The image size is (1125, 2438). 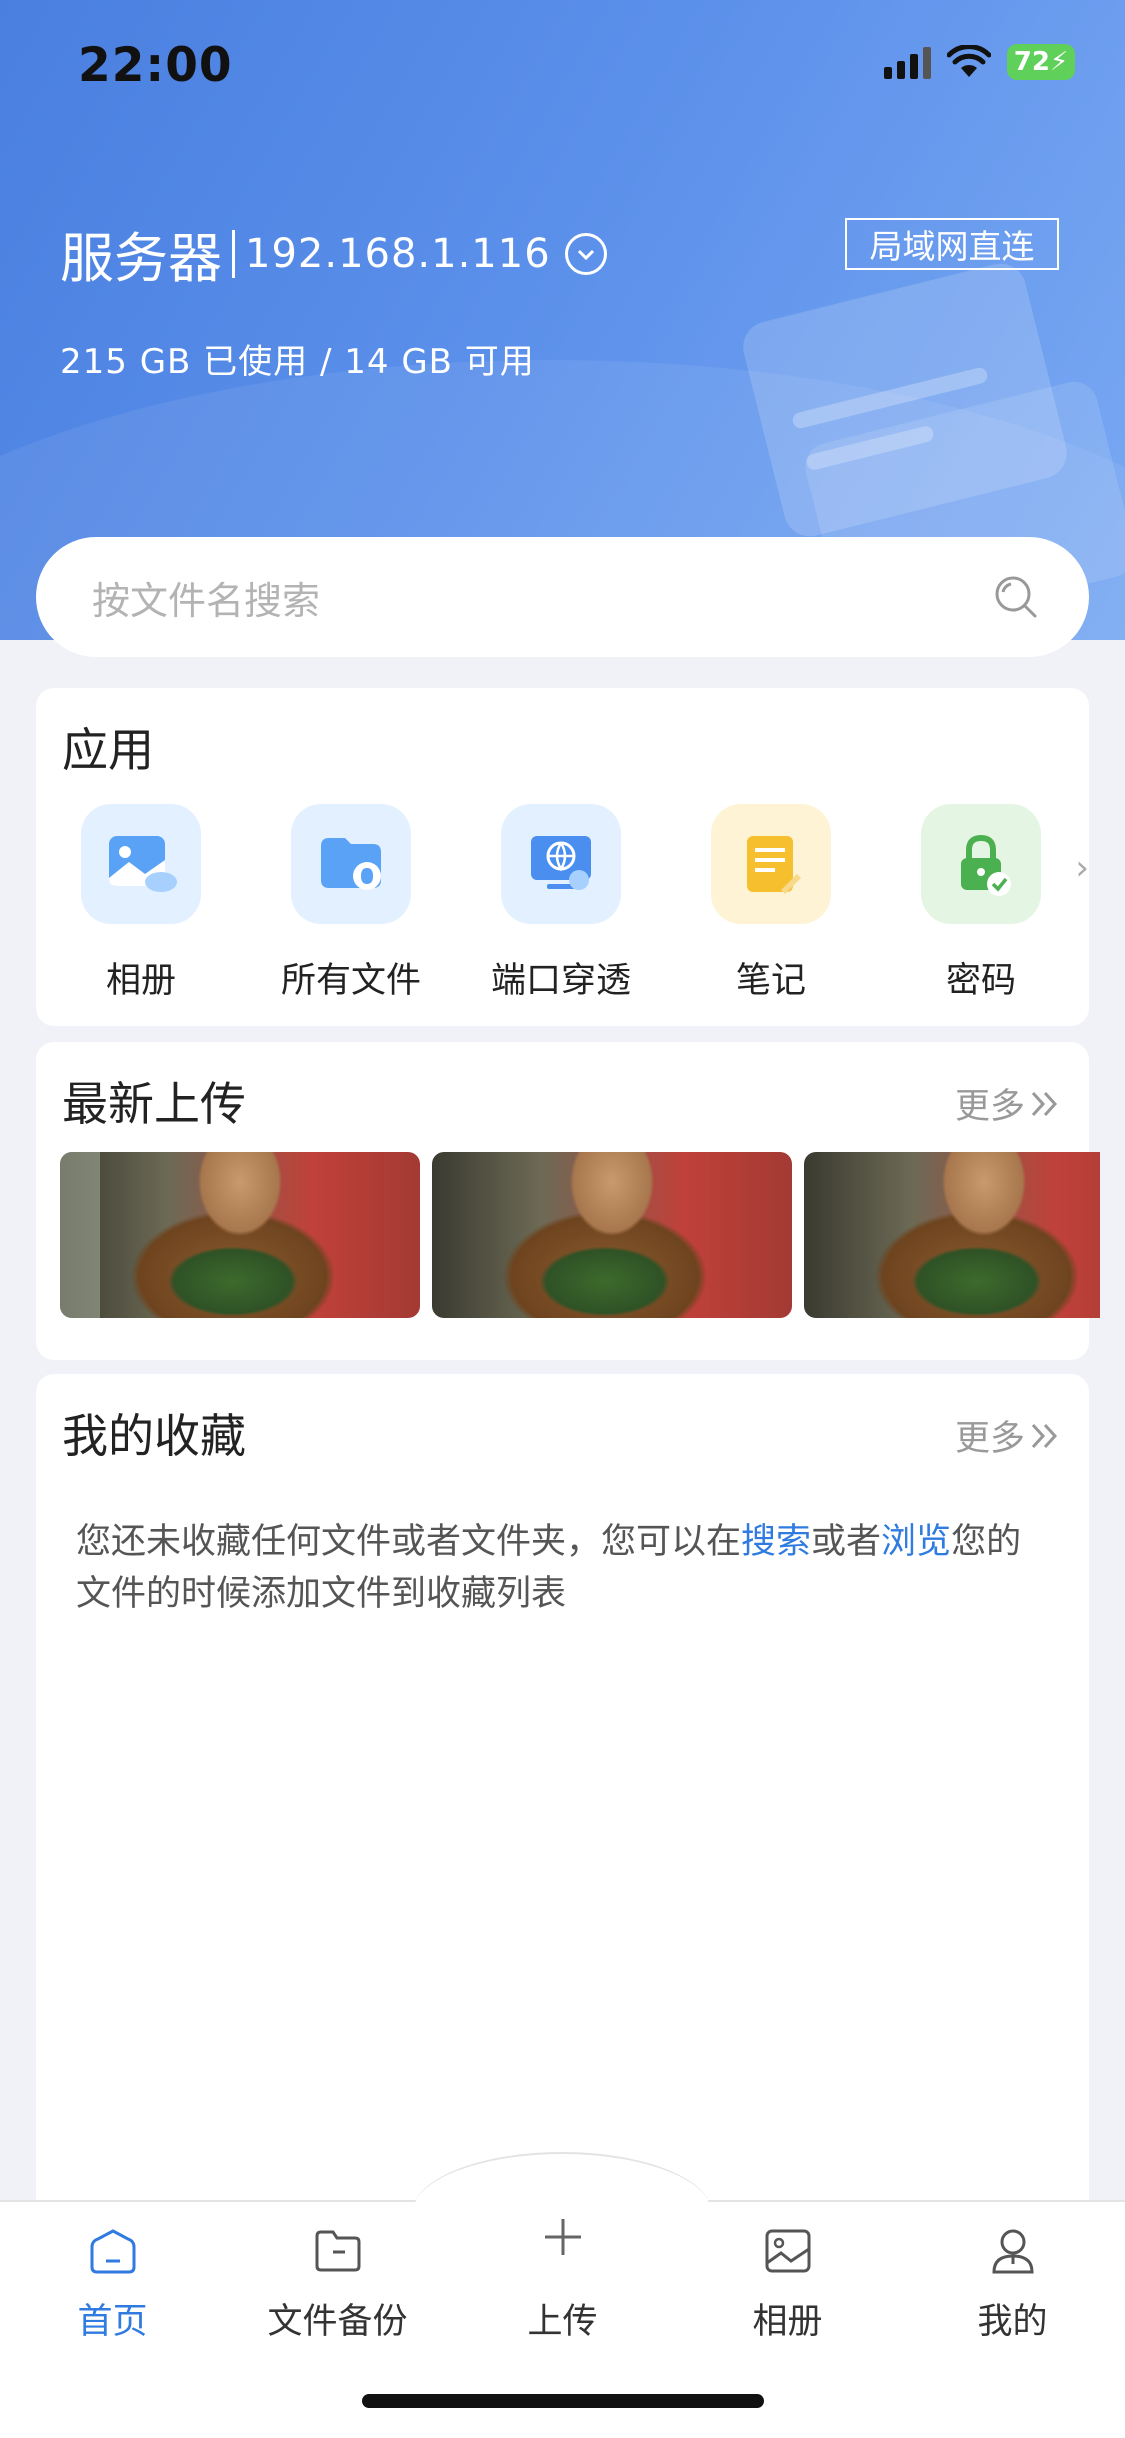 What do you see at coordinates (561, 864) in the screenshot?
I see `globe-monitor-icon` at bounding box center [561, 864].